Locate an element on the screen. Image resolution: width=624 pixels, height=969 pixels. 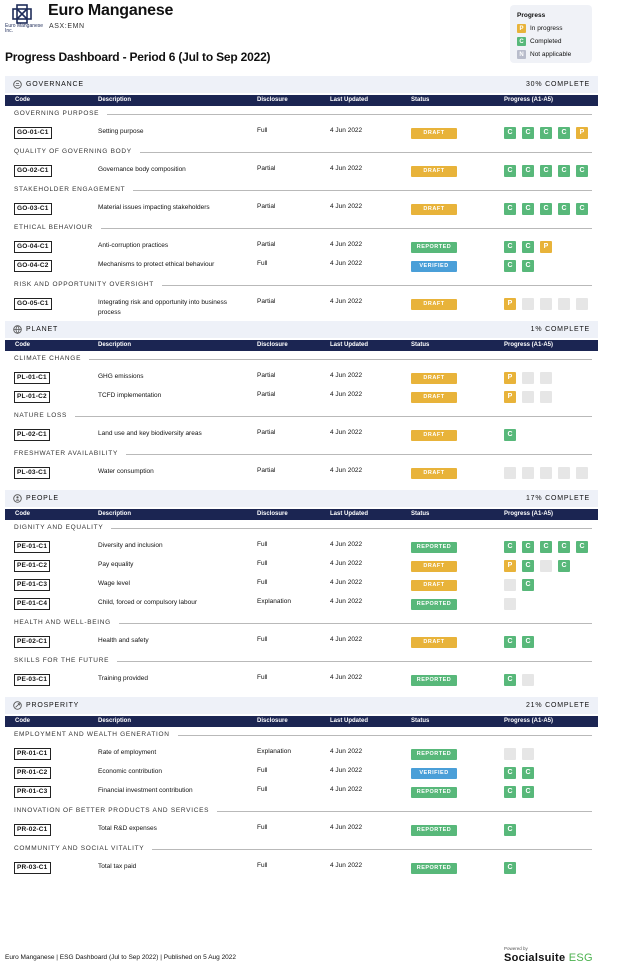
indicator-code: PL-03-C1 is located at coordinates (32, 473).